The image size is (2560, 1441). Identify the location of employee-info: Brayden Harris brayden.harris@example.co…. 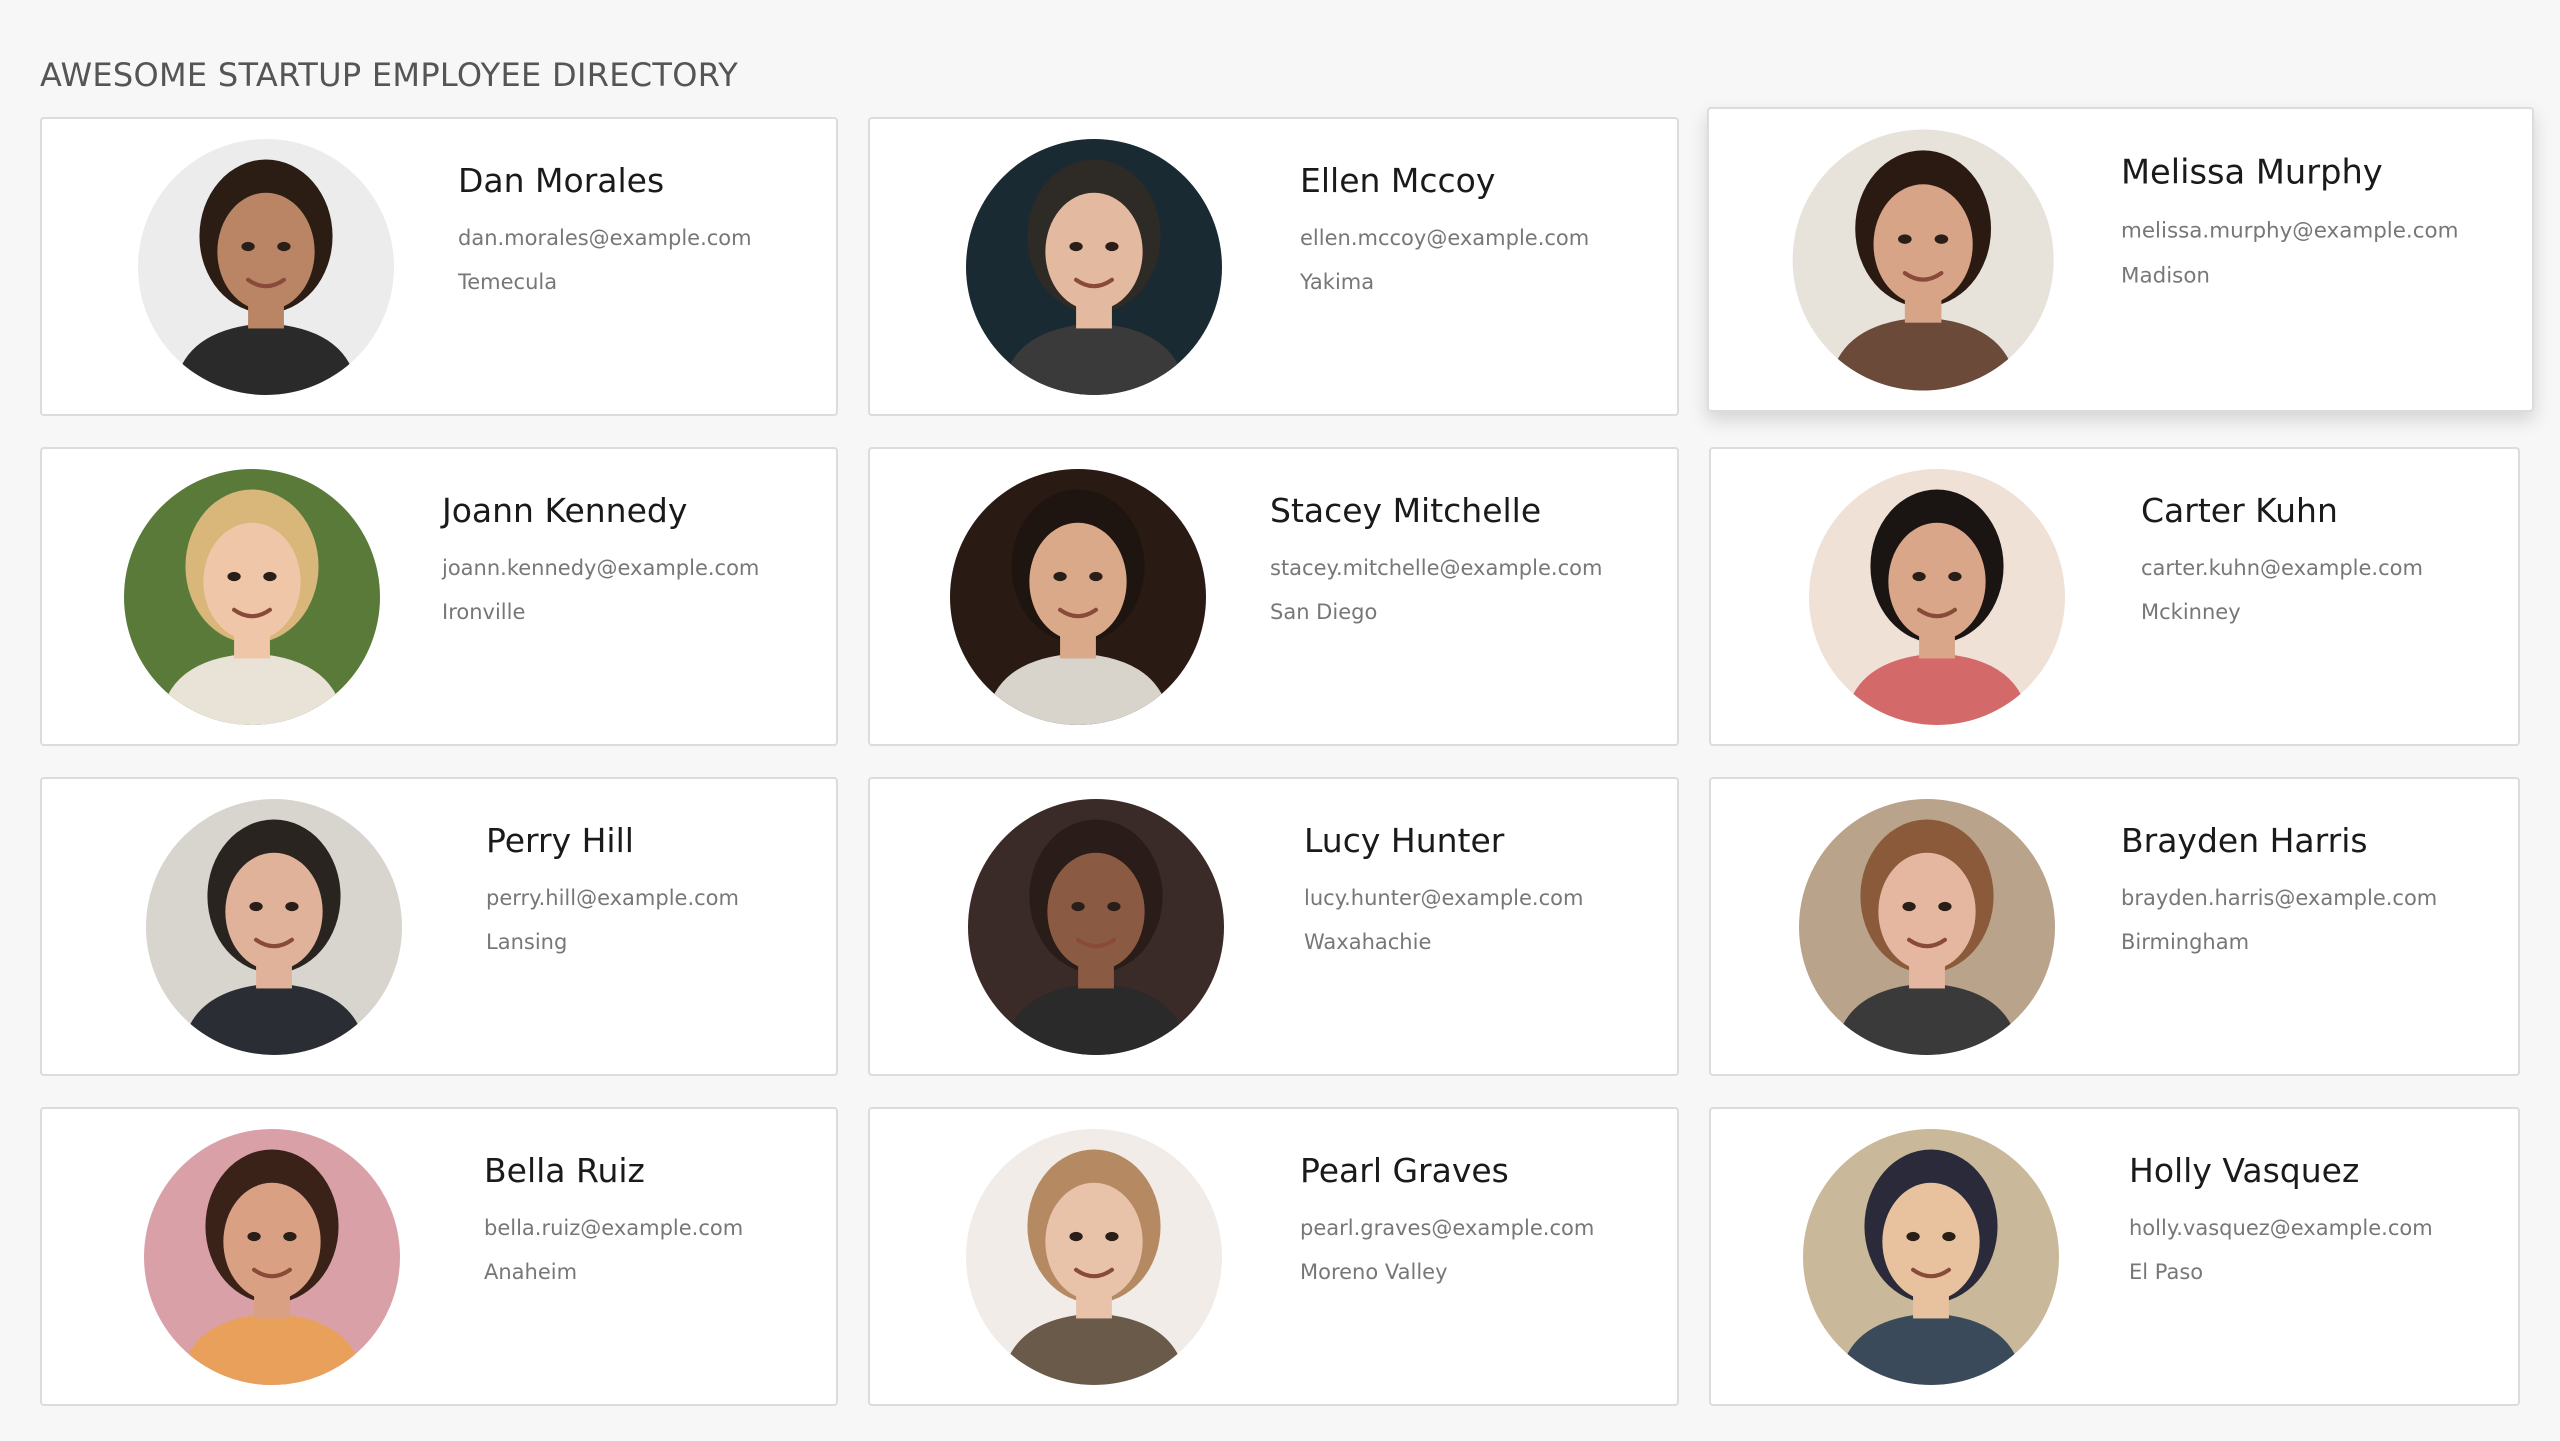
(2279, 887).